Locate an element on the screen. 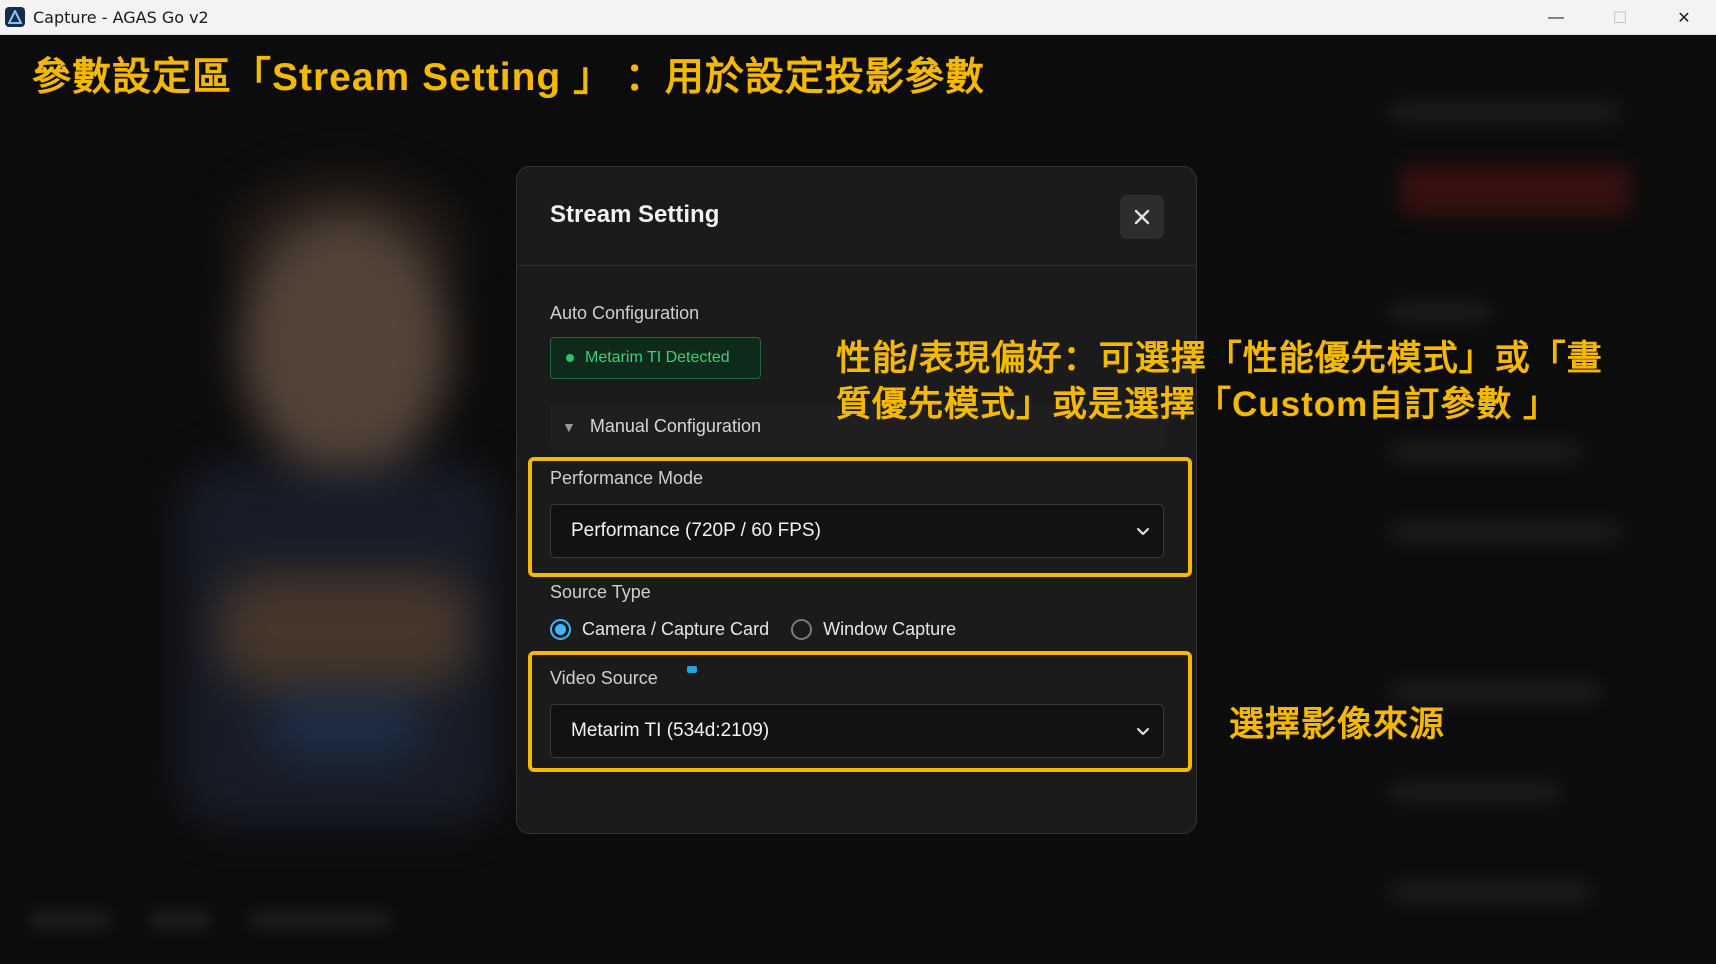 The image size is (1716, 964). dialog-title: Stream Setting is located at coordinates (635, 214).